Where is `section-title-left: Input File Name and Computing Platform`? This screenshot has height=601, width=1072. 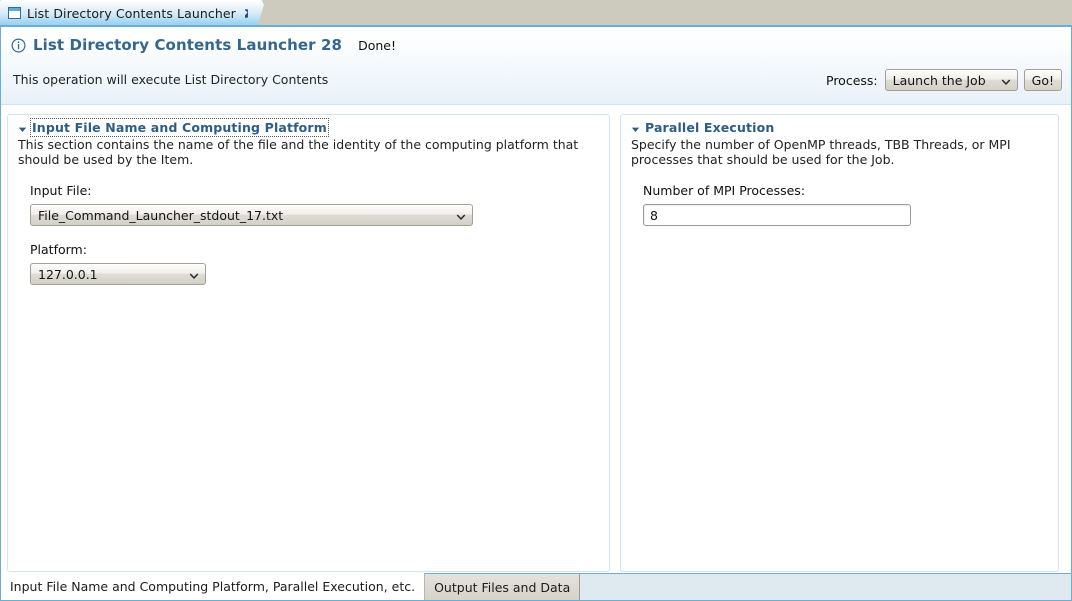 section-title-left: Input File Name and Computing Platform is located at coordinates (179, 127).